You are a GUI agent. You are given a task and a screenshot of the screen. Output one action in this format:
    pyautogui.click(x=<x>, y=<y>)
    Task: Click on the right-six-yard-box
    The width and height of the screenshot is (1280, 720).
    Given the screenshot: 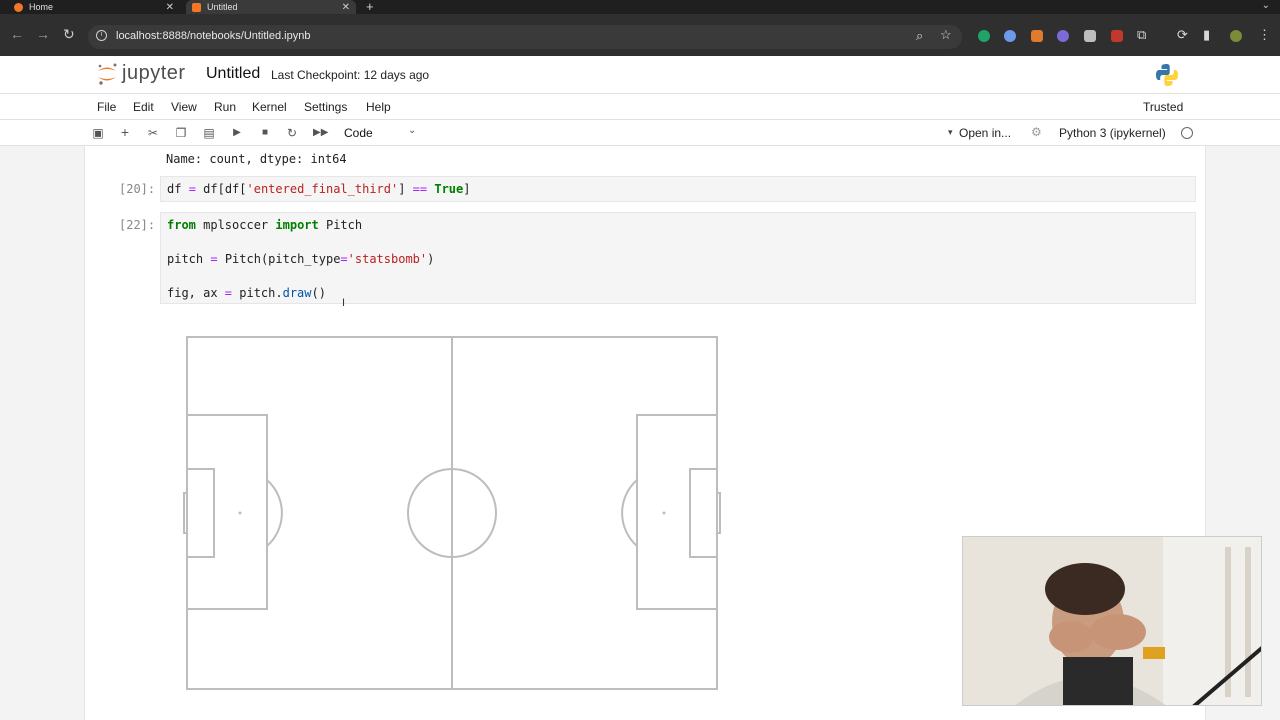 What is the action you would take?
    pyautogui.click(x=703, y=513)
    